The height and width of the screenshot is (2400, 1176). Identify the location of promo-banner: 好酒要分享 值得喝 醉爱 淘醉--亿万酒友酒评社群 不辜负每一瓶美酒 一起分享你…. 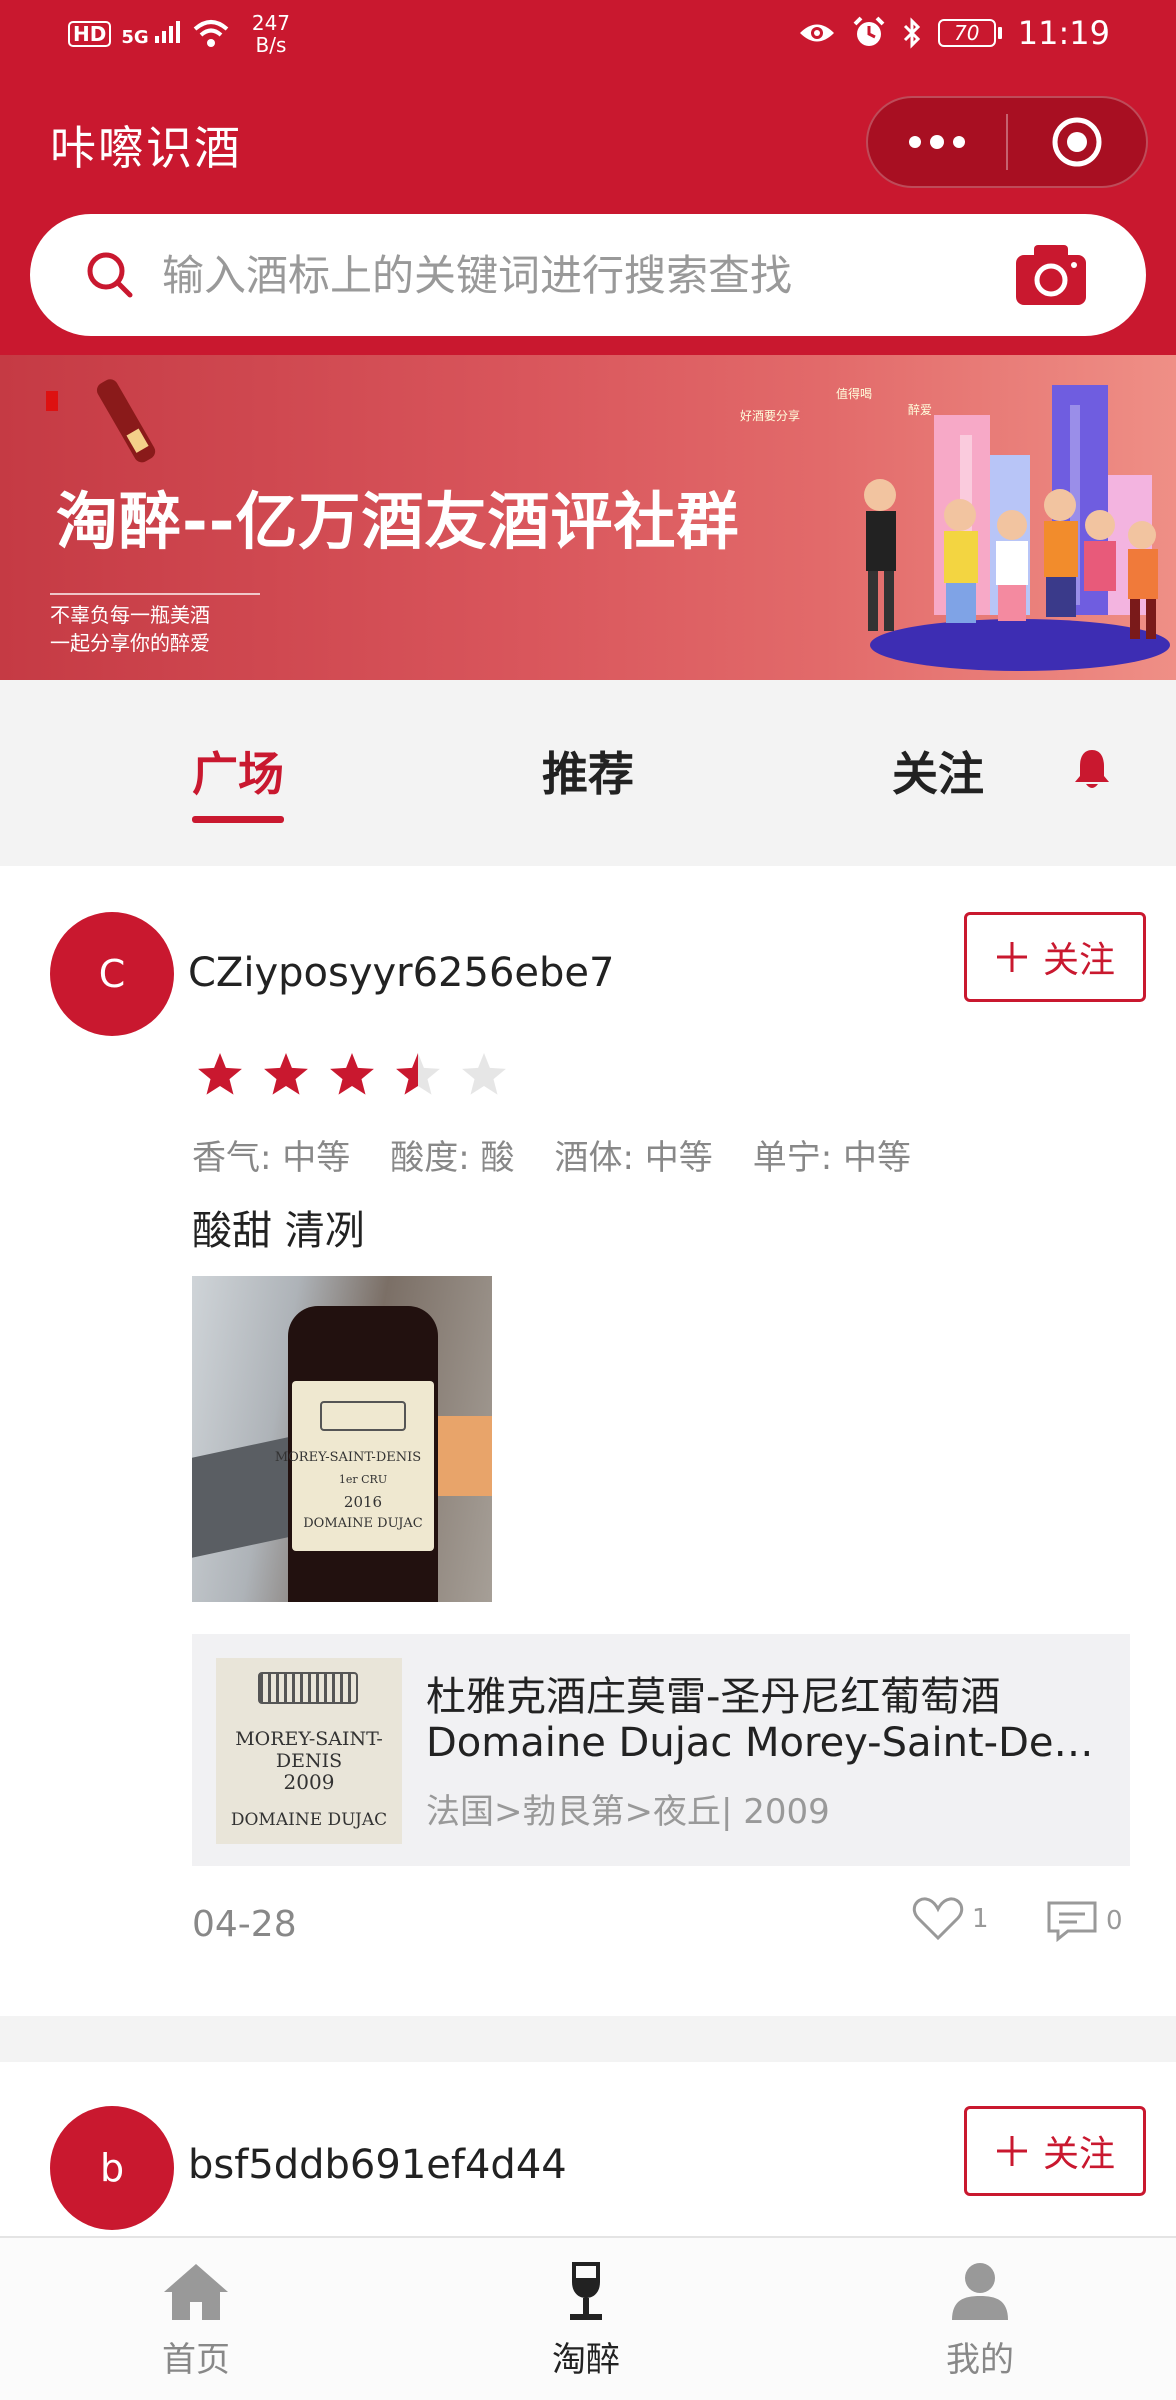
(588, 517).